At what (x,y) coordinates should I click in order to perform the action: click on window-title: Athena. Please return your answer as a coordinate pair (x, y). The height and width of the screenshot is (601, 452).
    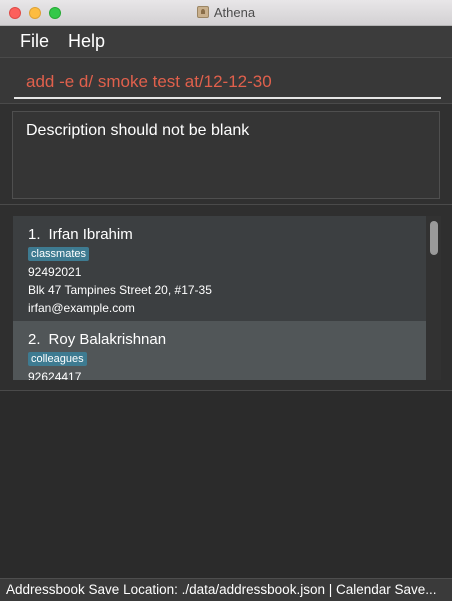
    Looking at the image, I should click on (226, 12).